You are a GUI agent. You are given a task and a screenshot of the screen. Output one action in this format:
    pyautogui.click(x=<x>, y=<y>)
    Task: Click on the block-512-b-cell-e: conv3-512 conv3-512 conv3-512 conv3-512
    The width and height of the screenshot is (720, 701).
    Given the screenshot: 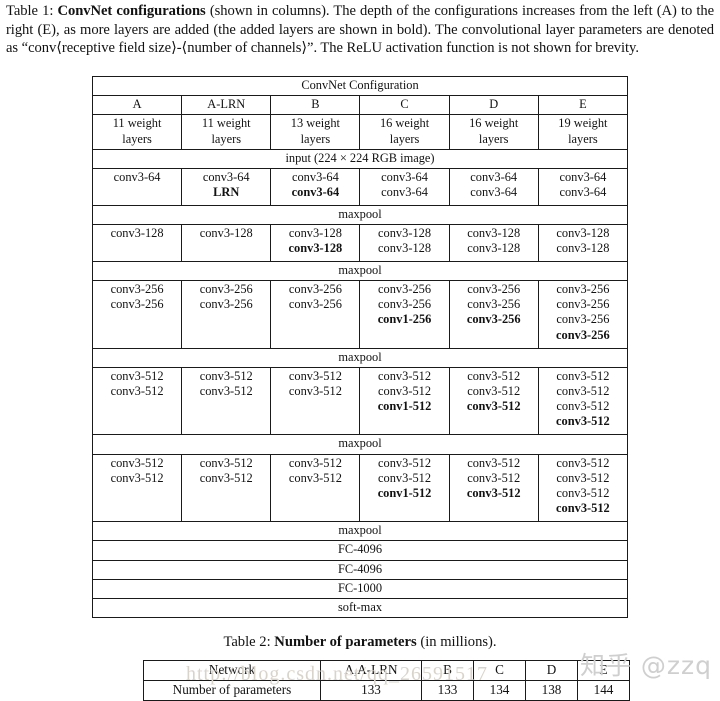 What is the action you would take?
    pyautogui.click(x=583, y=488)
    